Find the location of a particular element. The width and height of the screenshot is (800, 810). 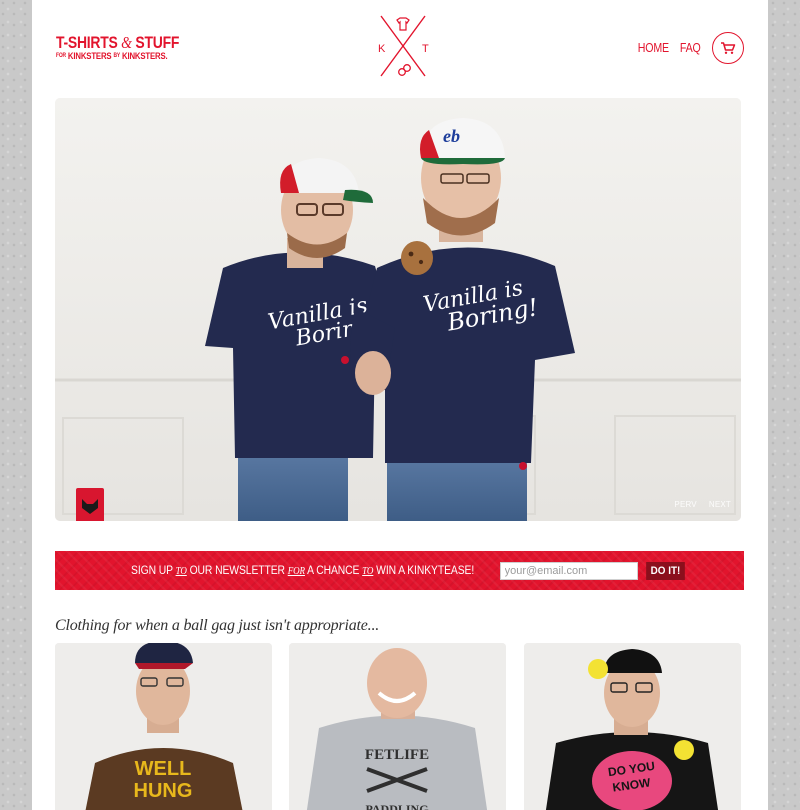

slideshow-controls: PERV NEXT is located at coordinates (702, 504).